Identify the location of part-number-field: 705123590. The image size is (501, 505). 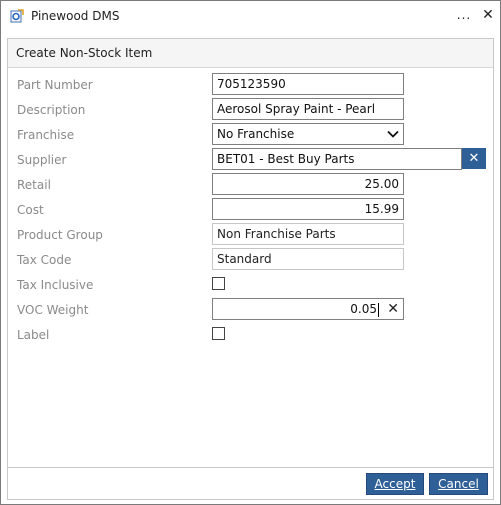
(308, 84).